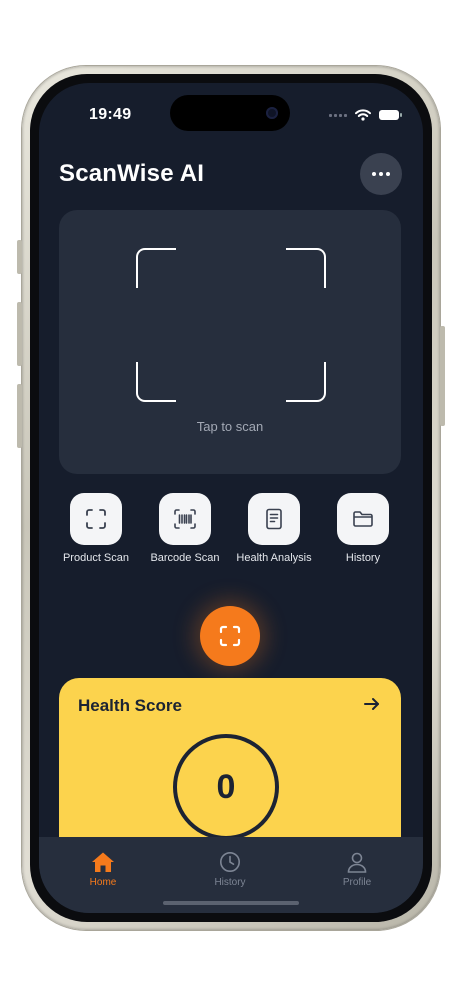 The width and height of the screenshot is (460, 996). Describe the element at coordinates (230, 113) in the screenshot. I see `dynamic-island` at that location.